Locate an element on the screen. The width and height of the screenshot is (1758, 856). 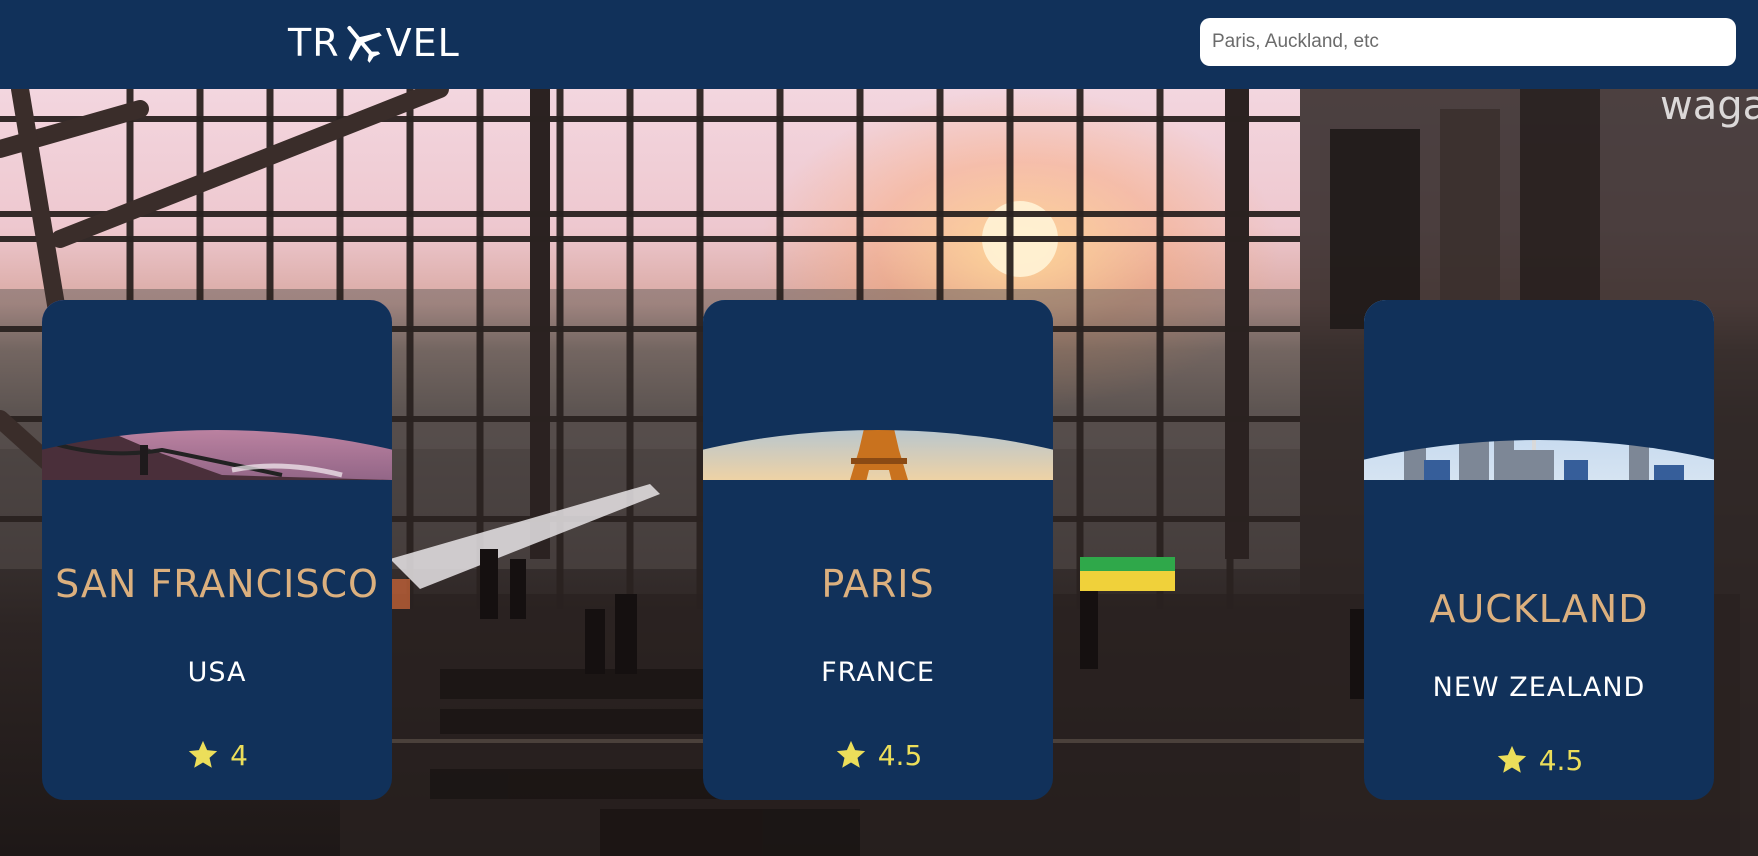
rating-value: 4 is located at coordinates (239, 755).